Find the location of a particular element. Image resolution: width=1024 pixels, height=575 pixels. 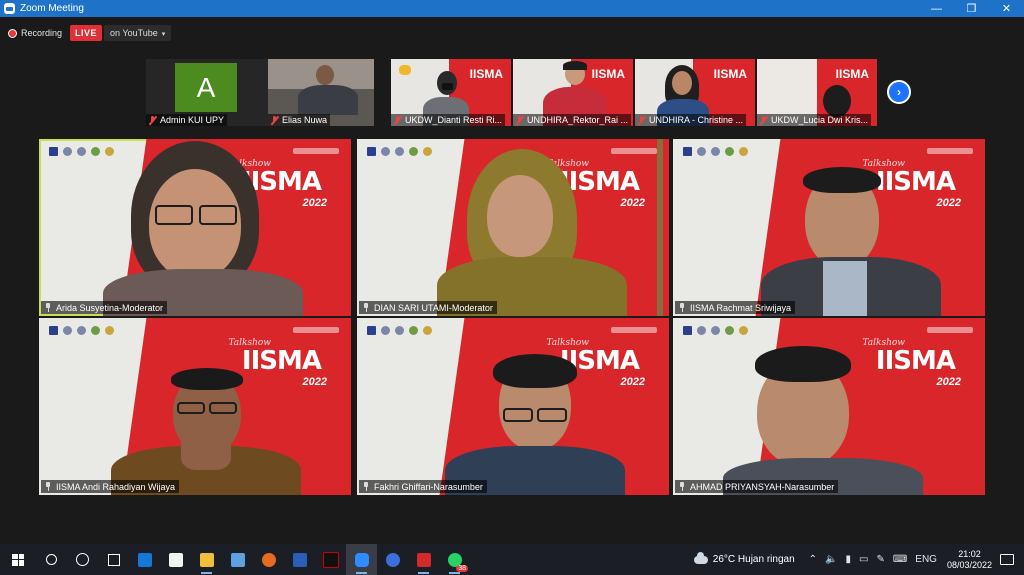

recording-label: Recording is located at coordinates (42, 33).